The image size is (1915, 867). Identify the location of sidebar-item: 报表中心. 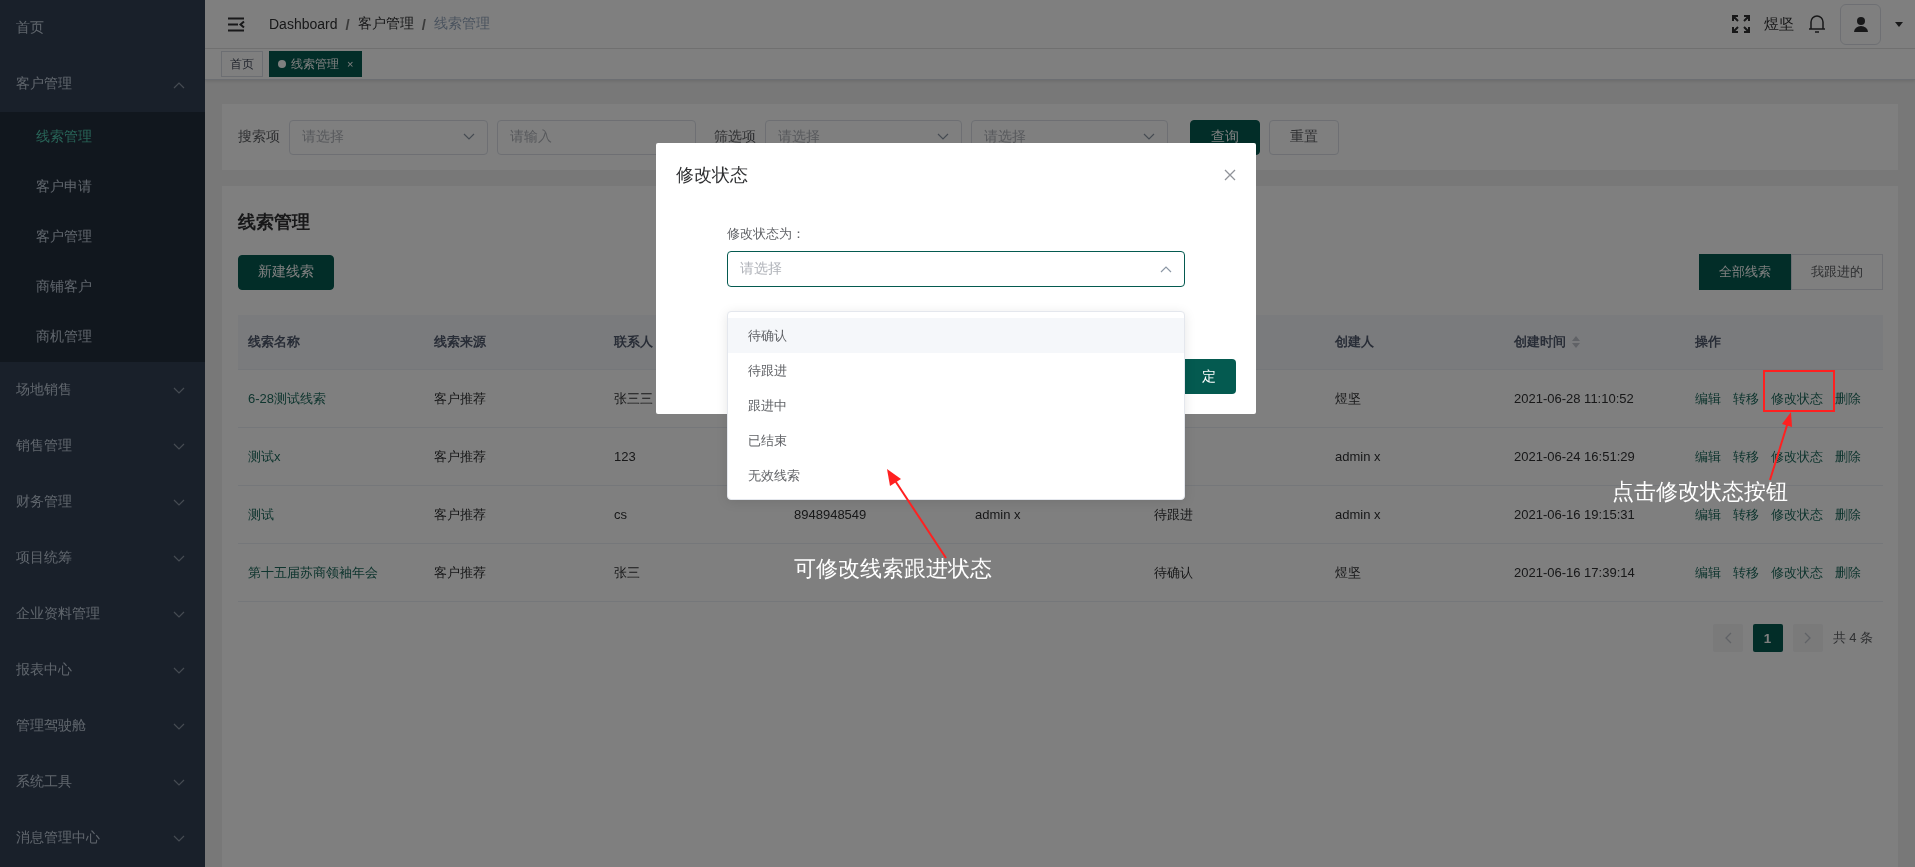
(102, 670).